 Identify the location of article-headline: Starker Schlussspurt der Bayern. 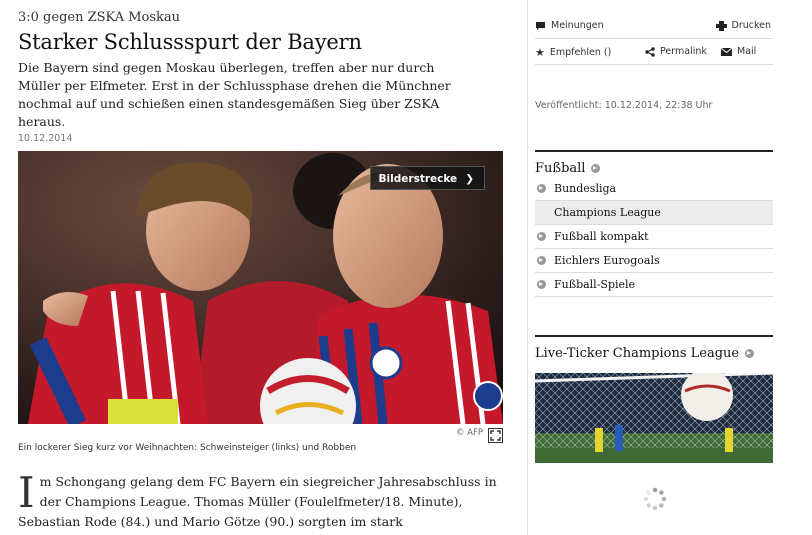
(190, 42).